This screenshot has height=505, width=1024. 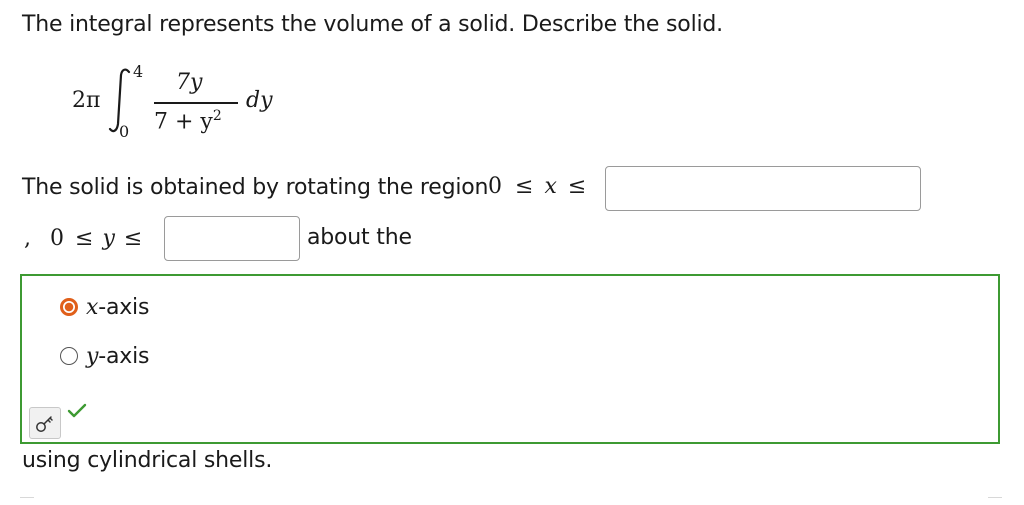 What do you see at coordinates (359, 237) in the screenshot?
I see `statement-part2: about the` at bounding box center [359, 237].